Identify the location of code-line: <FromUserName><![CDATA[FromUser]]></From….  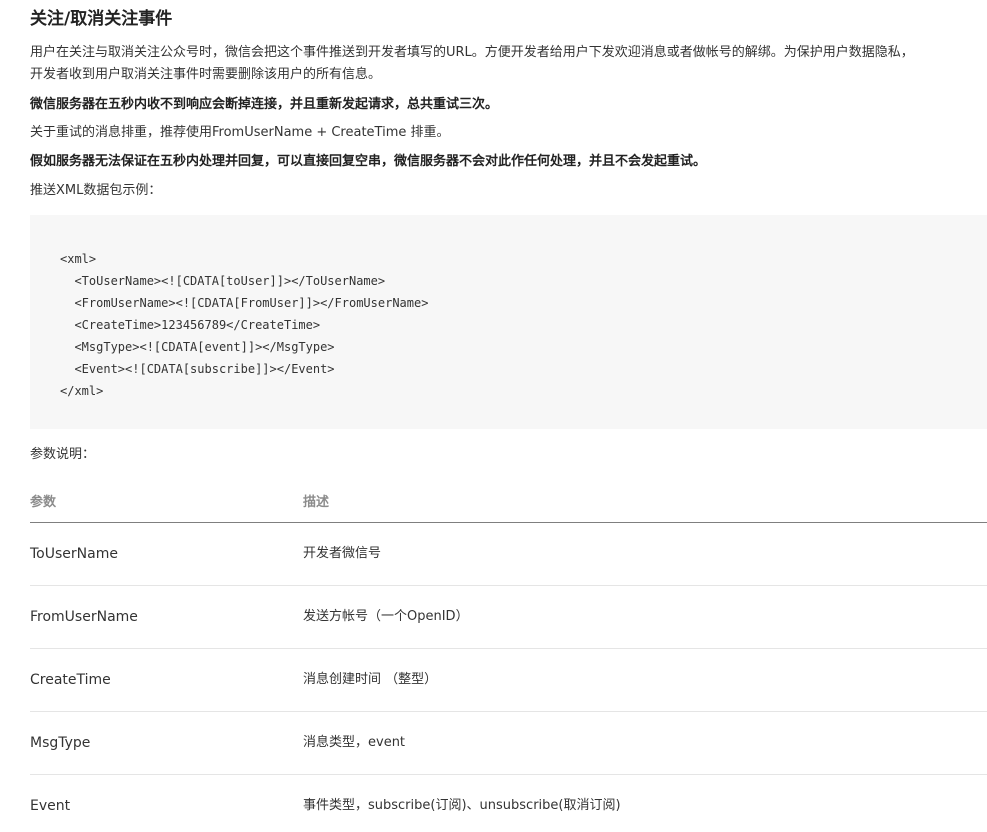
(244, 303).